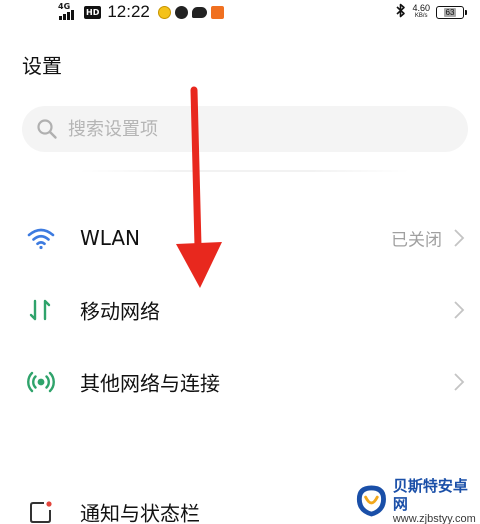 The height and width of the screenshot is (524, 480). What do you see at coordinates (164, 12) in the screenshot?
I see `app-notification-icon` at bounding box center [164, 12].